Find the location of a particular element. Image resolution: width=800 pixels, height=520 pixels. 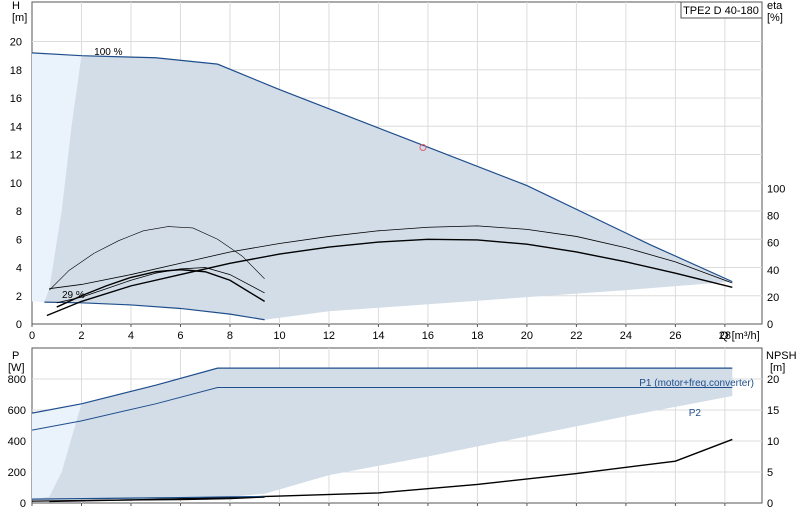

head-tick-label: 18 is located at coordinates (16, 71).